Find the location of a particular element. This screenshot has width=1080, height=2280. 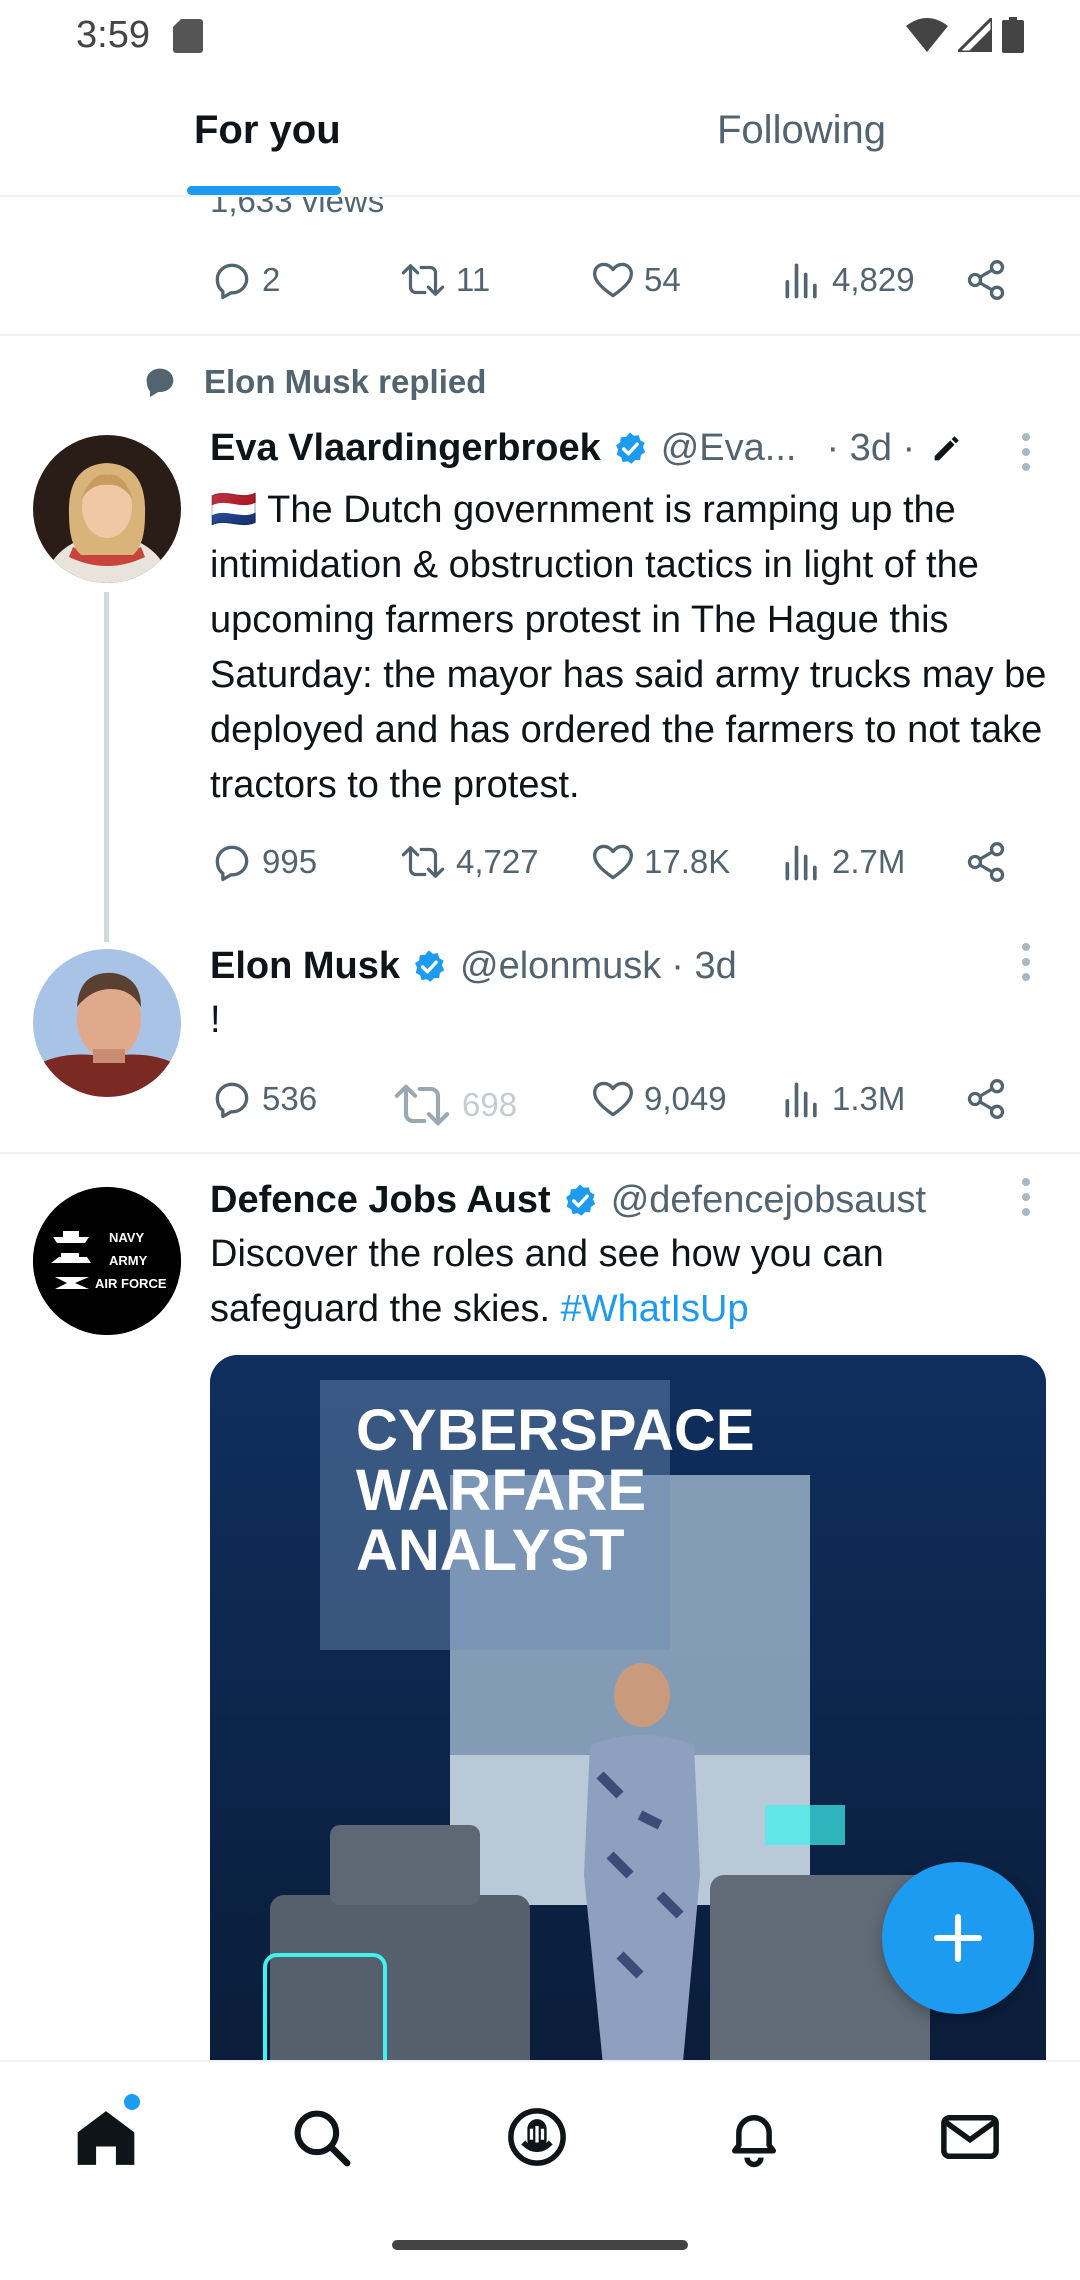

retweet-button: 4,727 is located at coordinates (468, 862).